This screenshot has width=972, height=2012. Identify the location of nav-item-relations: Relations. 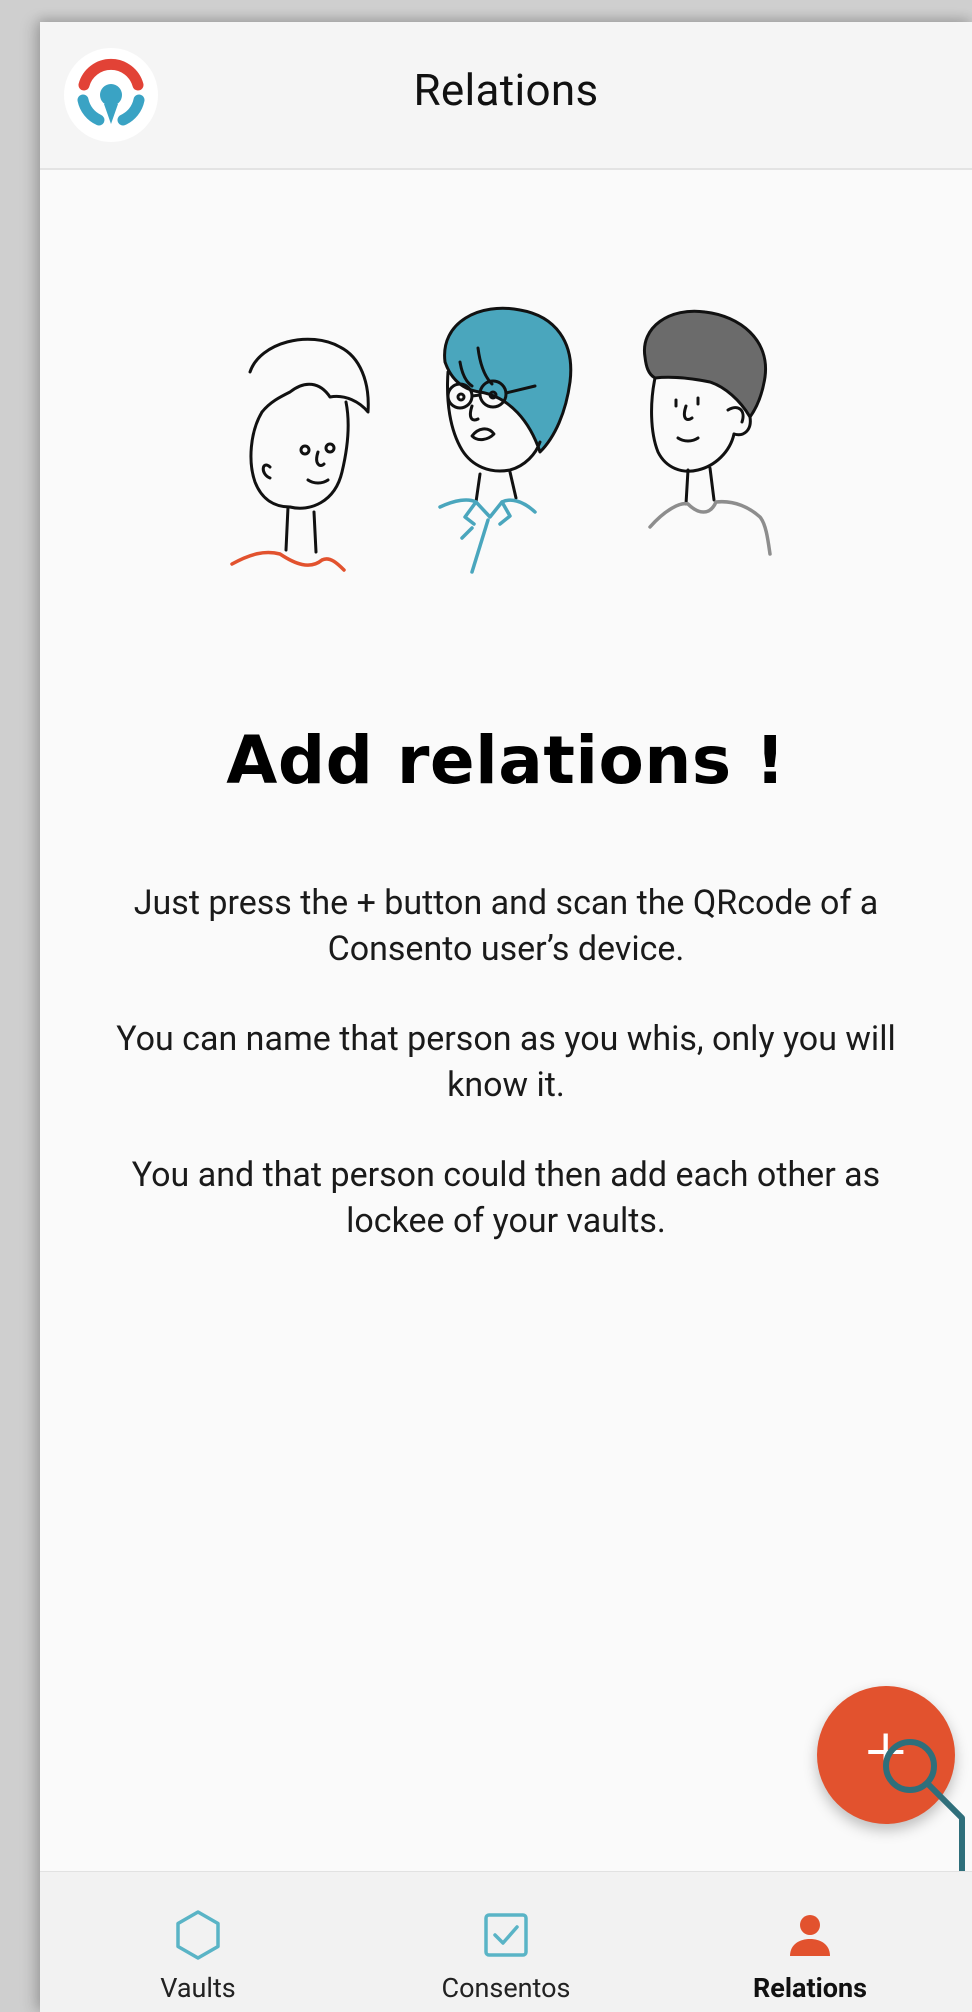
(810, 1942).